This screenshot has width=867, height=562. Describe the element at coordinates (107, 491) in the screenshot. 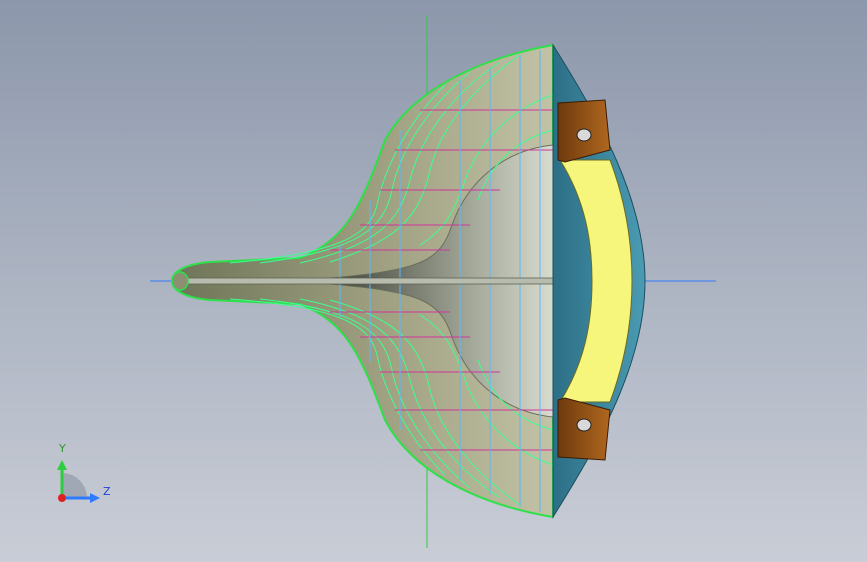

I see `axis-label-z: Z` at that location.